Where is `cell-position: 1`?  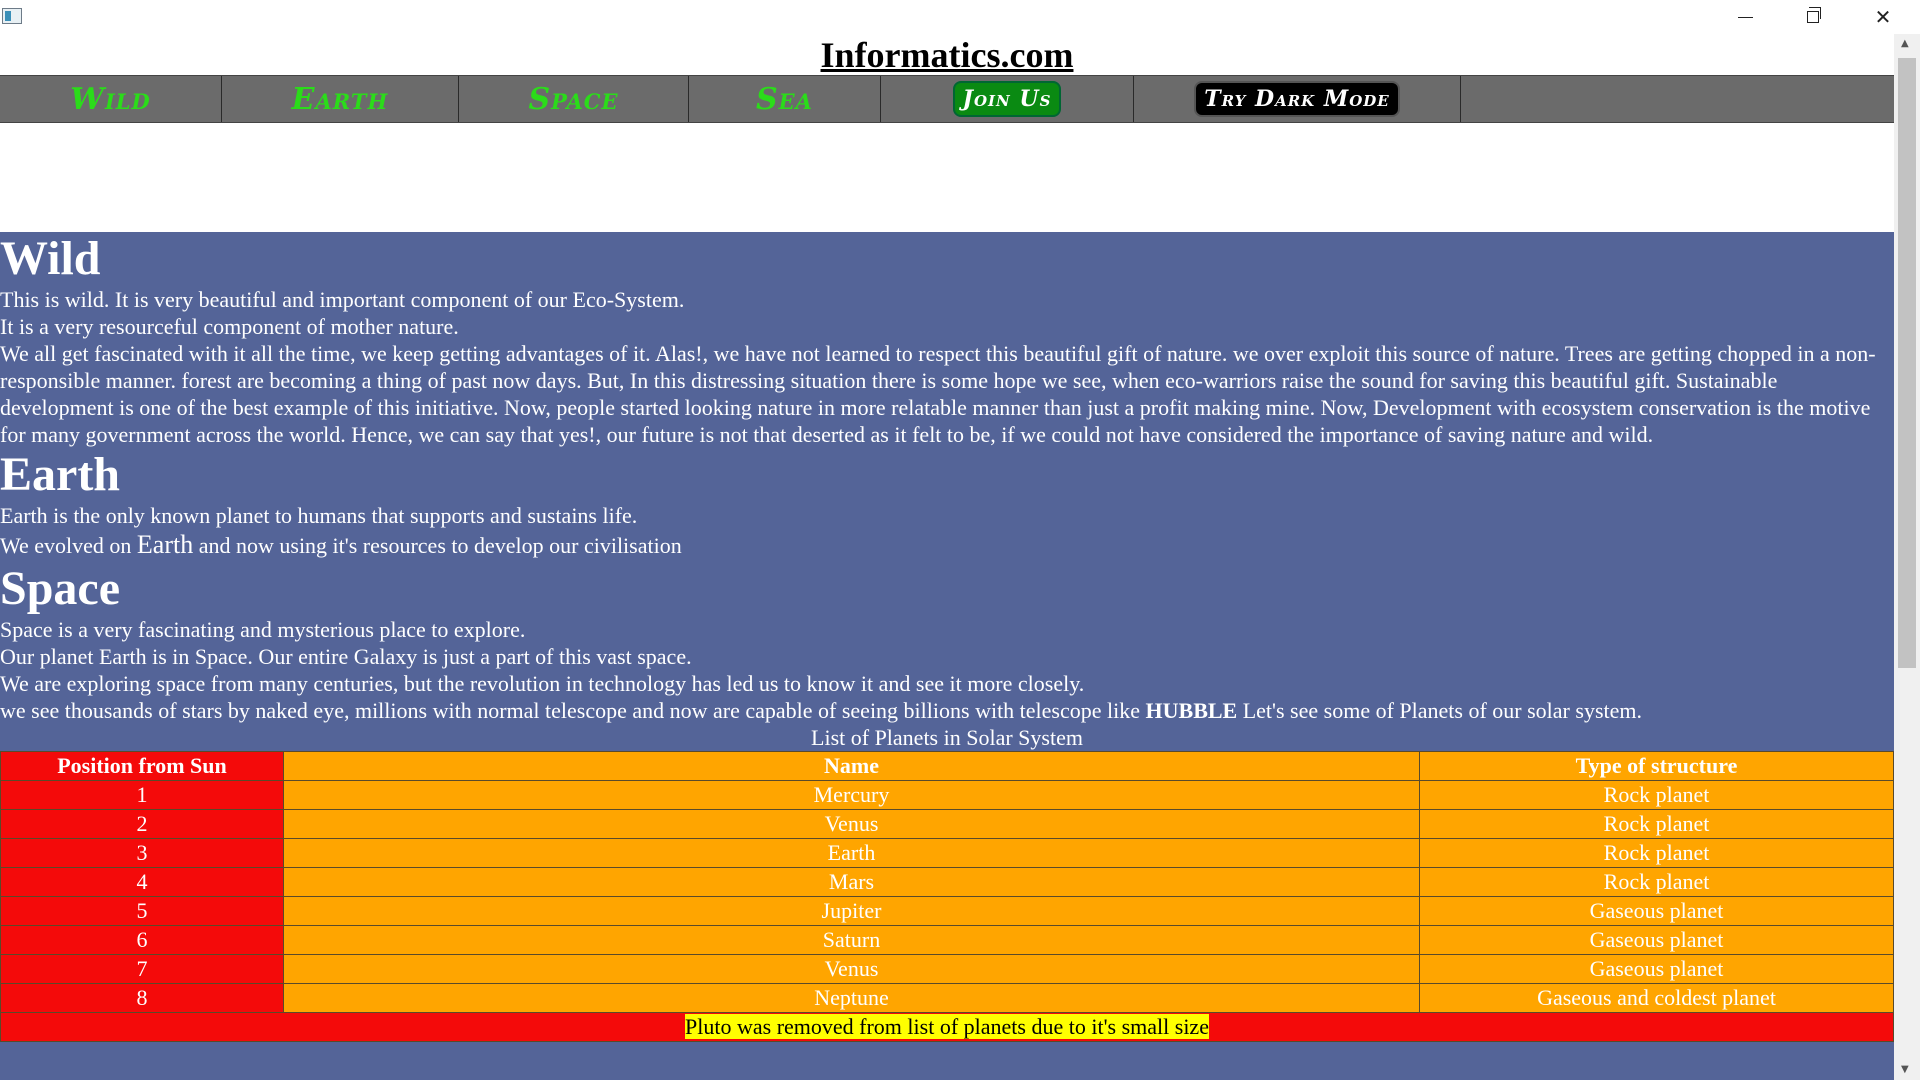
cell-position: 1 is located at coordinates (142, 795).